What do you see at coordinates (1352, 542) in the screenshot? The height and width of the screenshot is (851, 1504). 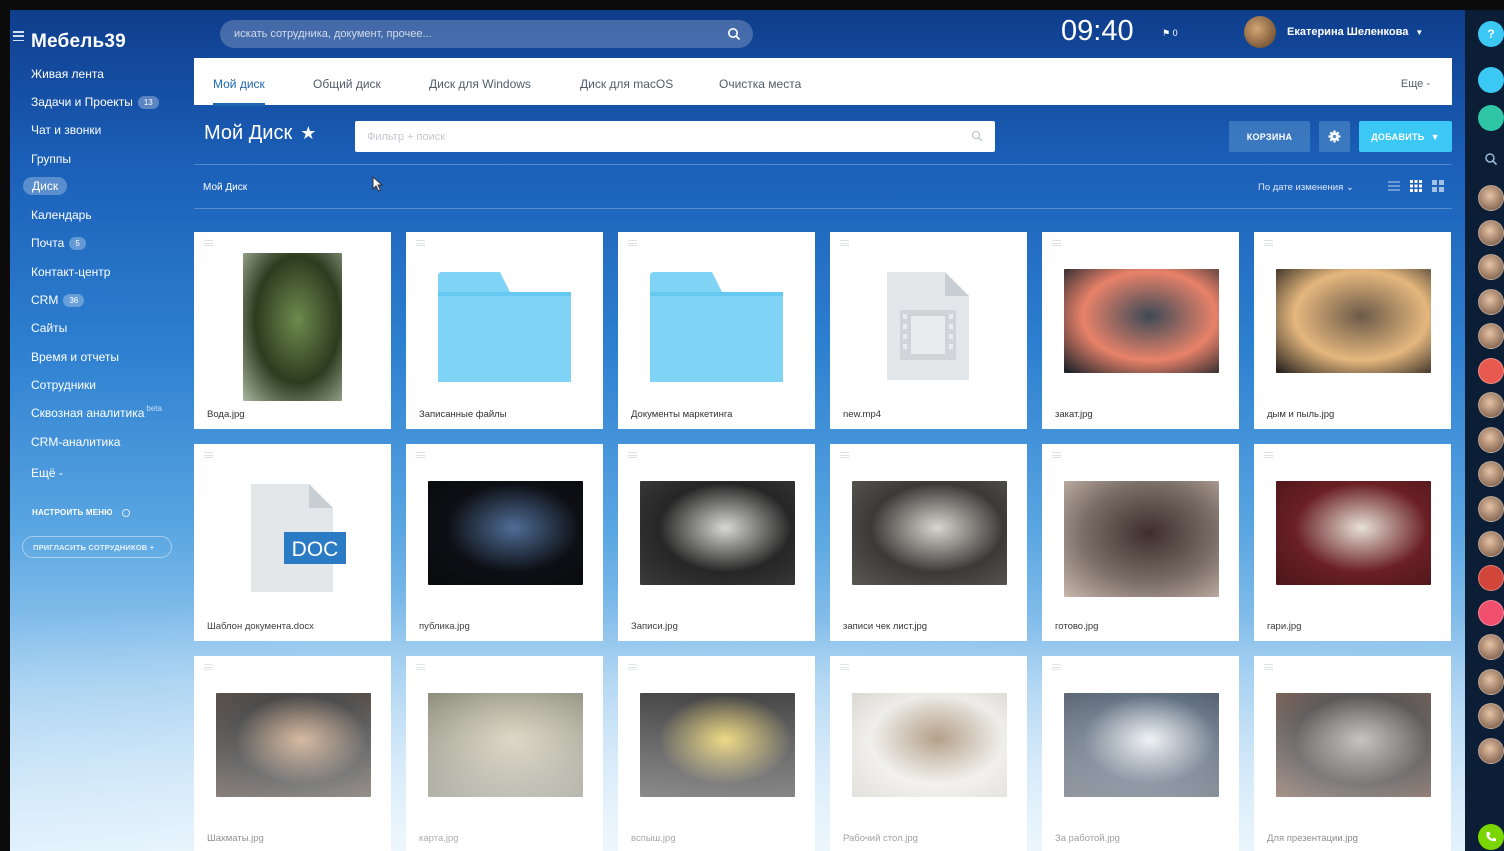 I see `file-item: гари.jpg` at bounding box center [1352, 542].